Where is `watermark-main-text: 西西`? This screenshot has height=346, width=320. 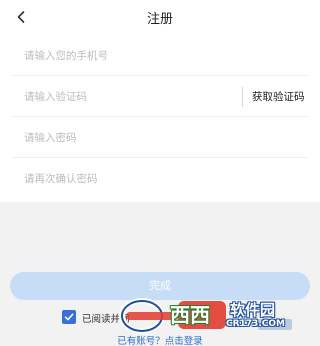
watermark-main-text: 西西 is located at coordinates (190, 315).